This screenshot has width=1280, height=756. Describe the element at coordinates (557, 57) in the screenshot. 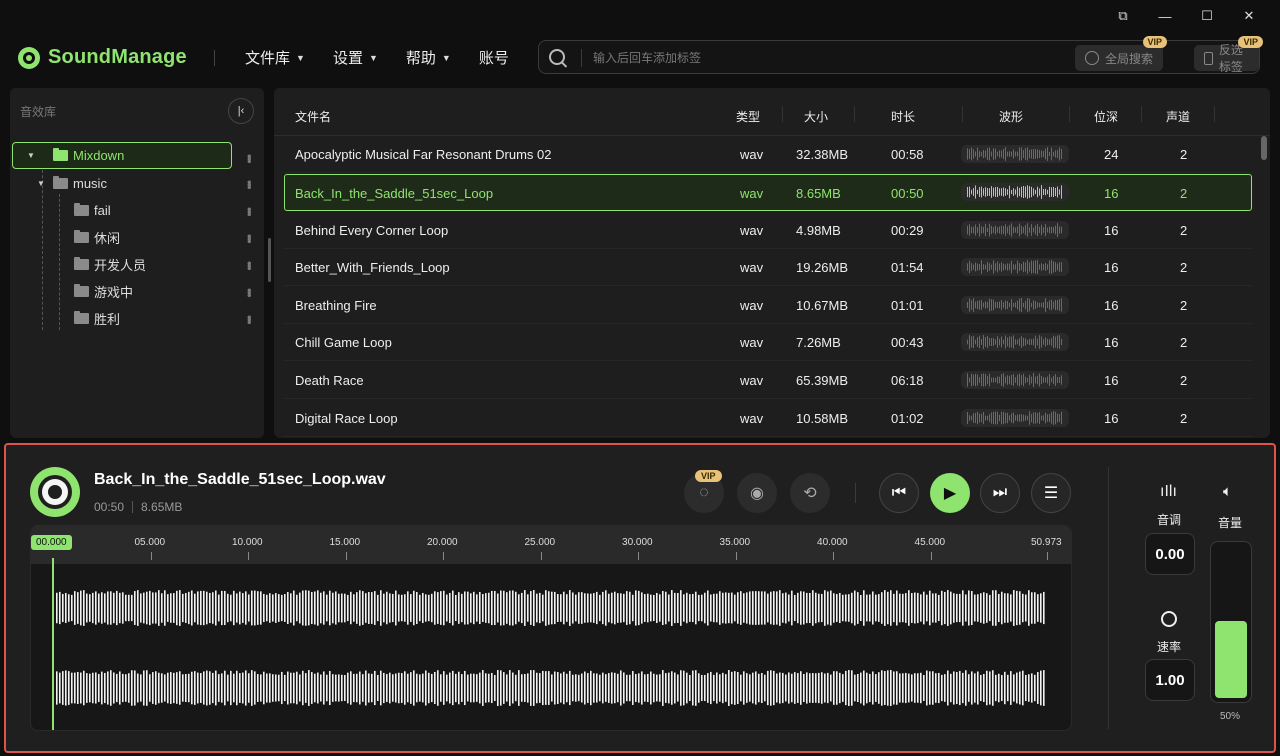

I see `search-icon` at that location.